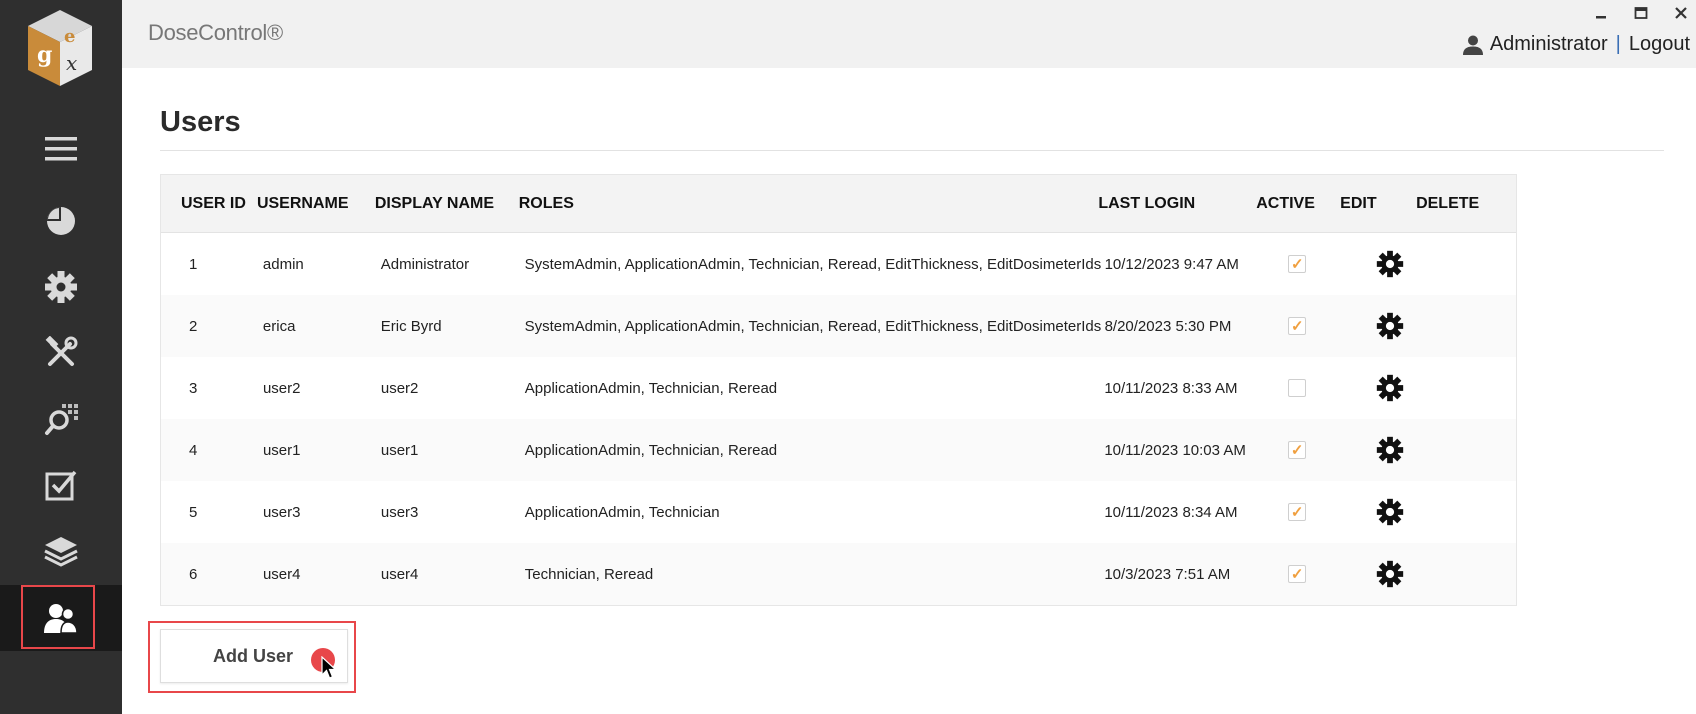  Describe the element at coordinates (1601, 13) in the screenshot. I see `minimize-button` at that location.